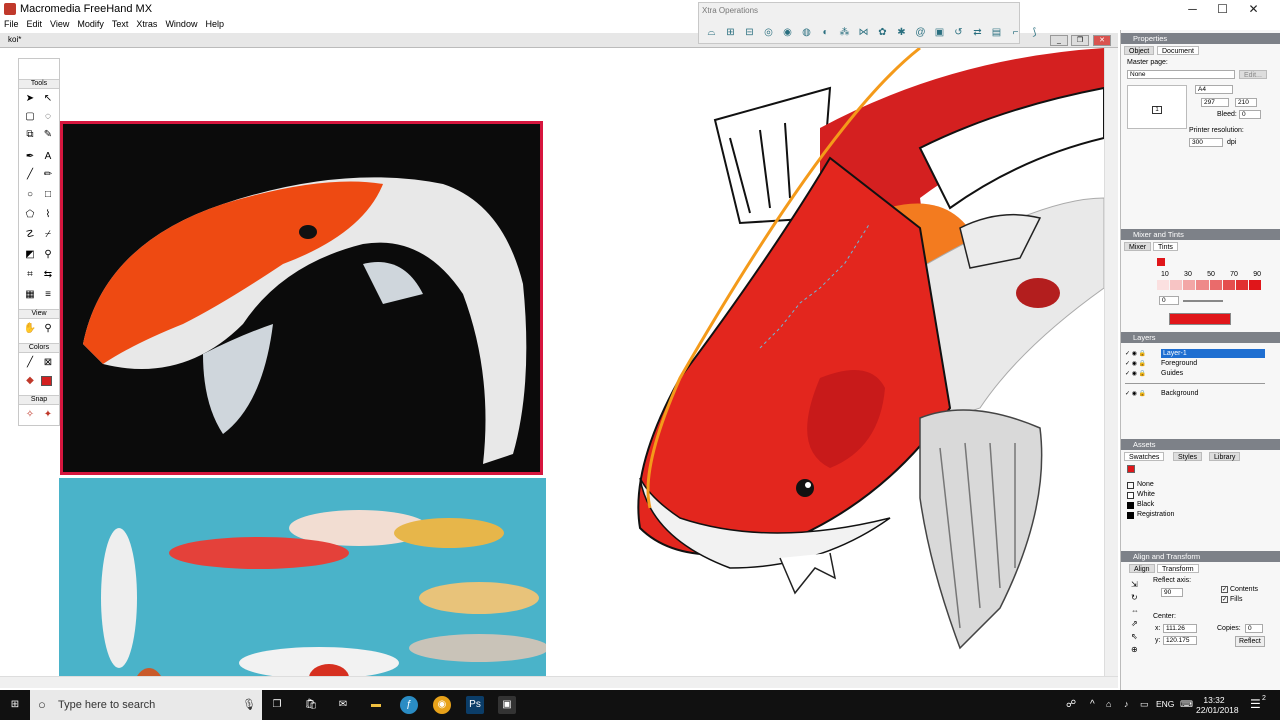 Image resolution: width=1280 pixels, height=720 pixels. I want to click on scale-tool-icon: ⧉, so click(30, 135).